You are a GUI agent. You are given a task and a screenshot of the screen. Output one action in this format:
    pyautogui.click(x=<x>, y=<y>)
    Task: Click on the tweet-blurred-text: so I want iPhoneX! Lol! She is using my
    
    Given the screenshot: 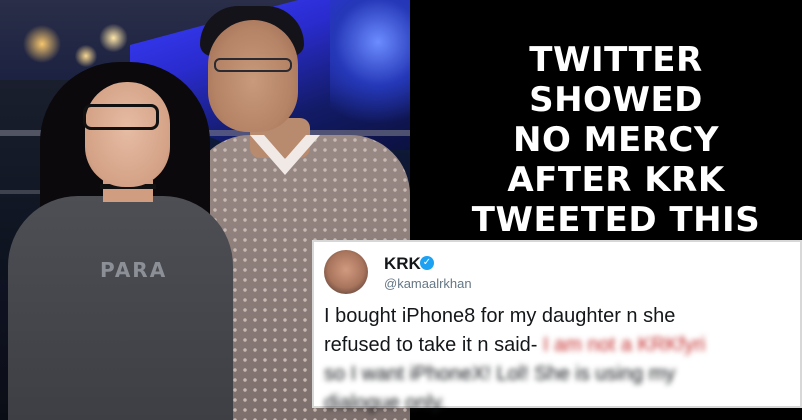 What is the action you would take?
    pyautogui.click(x=500, y=374)
    